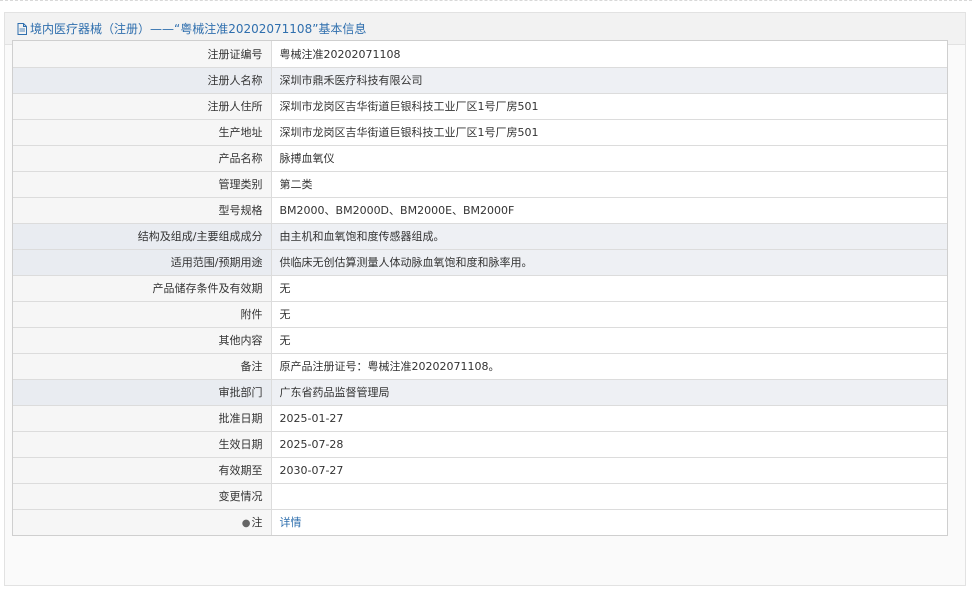  I want to click on table-row: 型号规格 BM2000、BM2000D、BM2000E、BM2000F, so click(480, 210).